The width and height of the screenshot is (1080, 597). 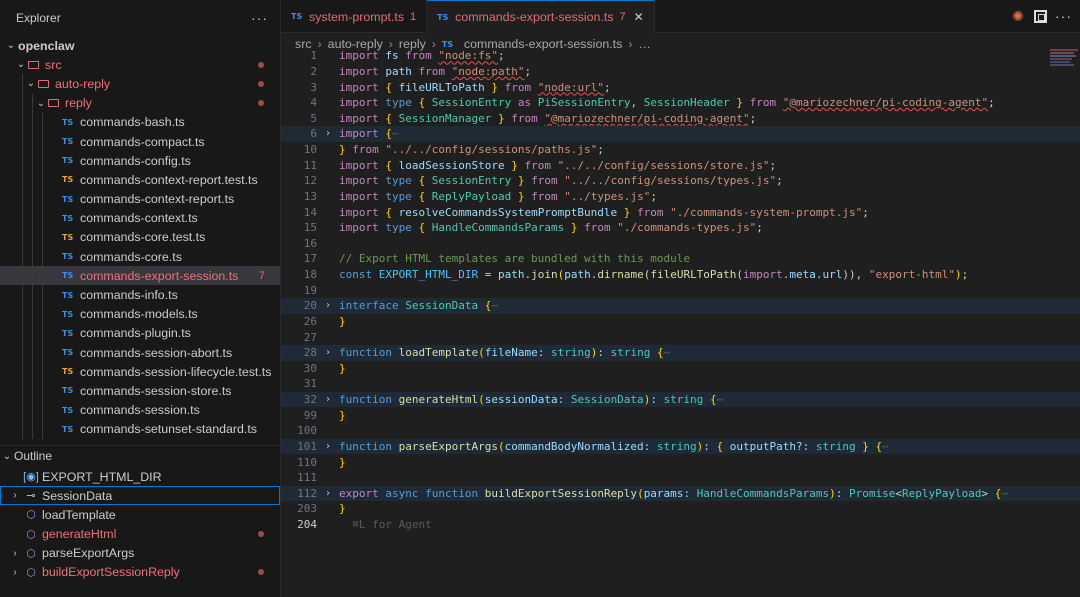 What do you see at coordinates (111, 572) in the screenshot?
I see `outline-item-label: buildExportSessionReply` at bounding box center [111, 572].